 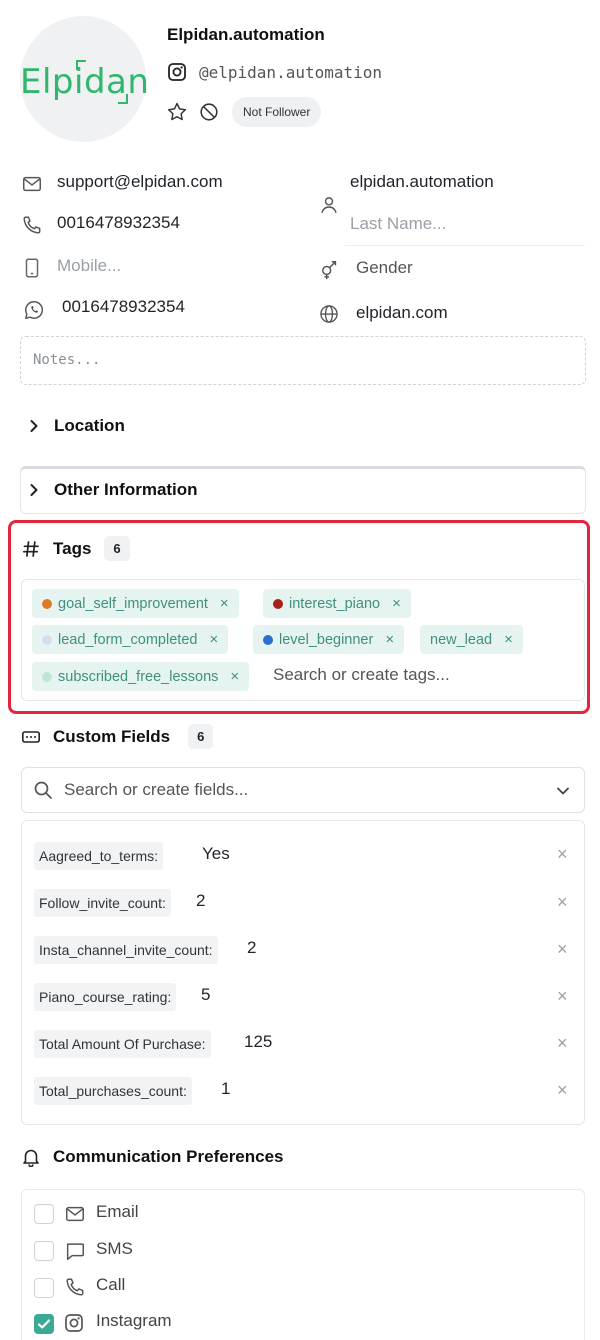 I want to click on tag-label: goal_self_improvement, so click(x=133, y=603).